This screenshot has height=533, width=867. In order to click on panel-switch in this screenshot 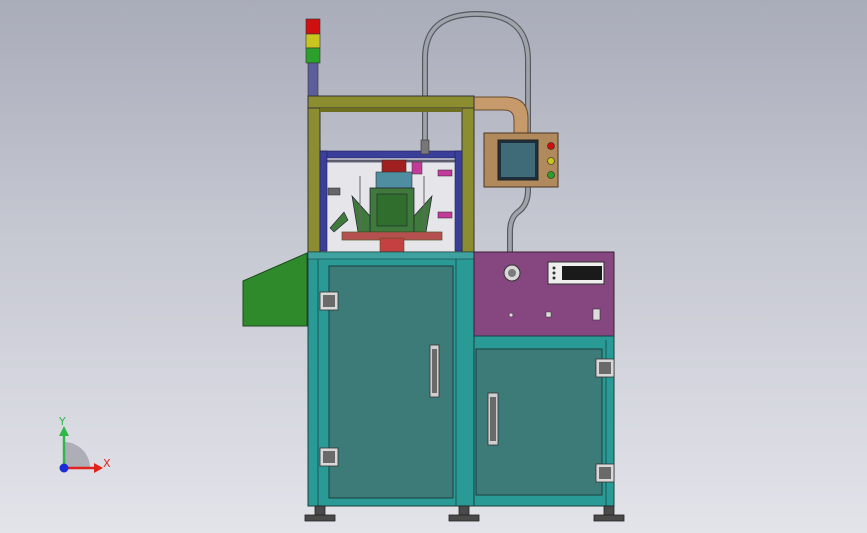, I will do `click(596, 314)`.